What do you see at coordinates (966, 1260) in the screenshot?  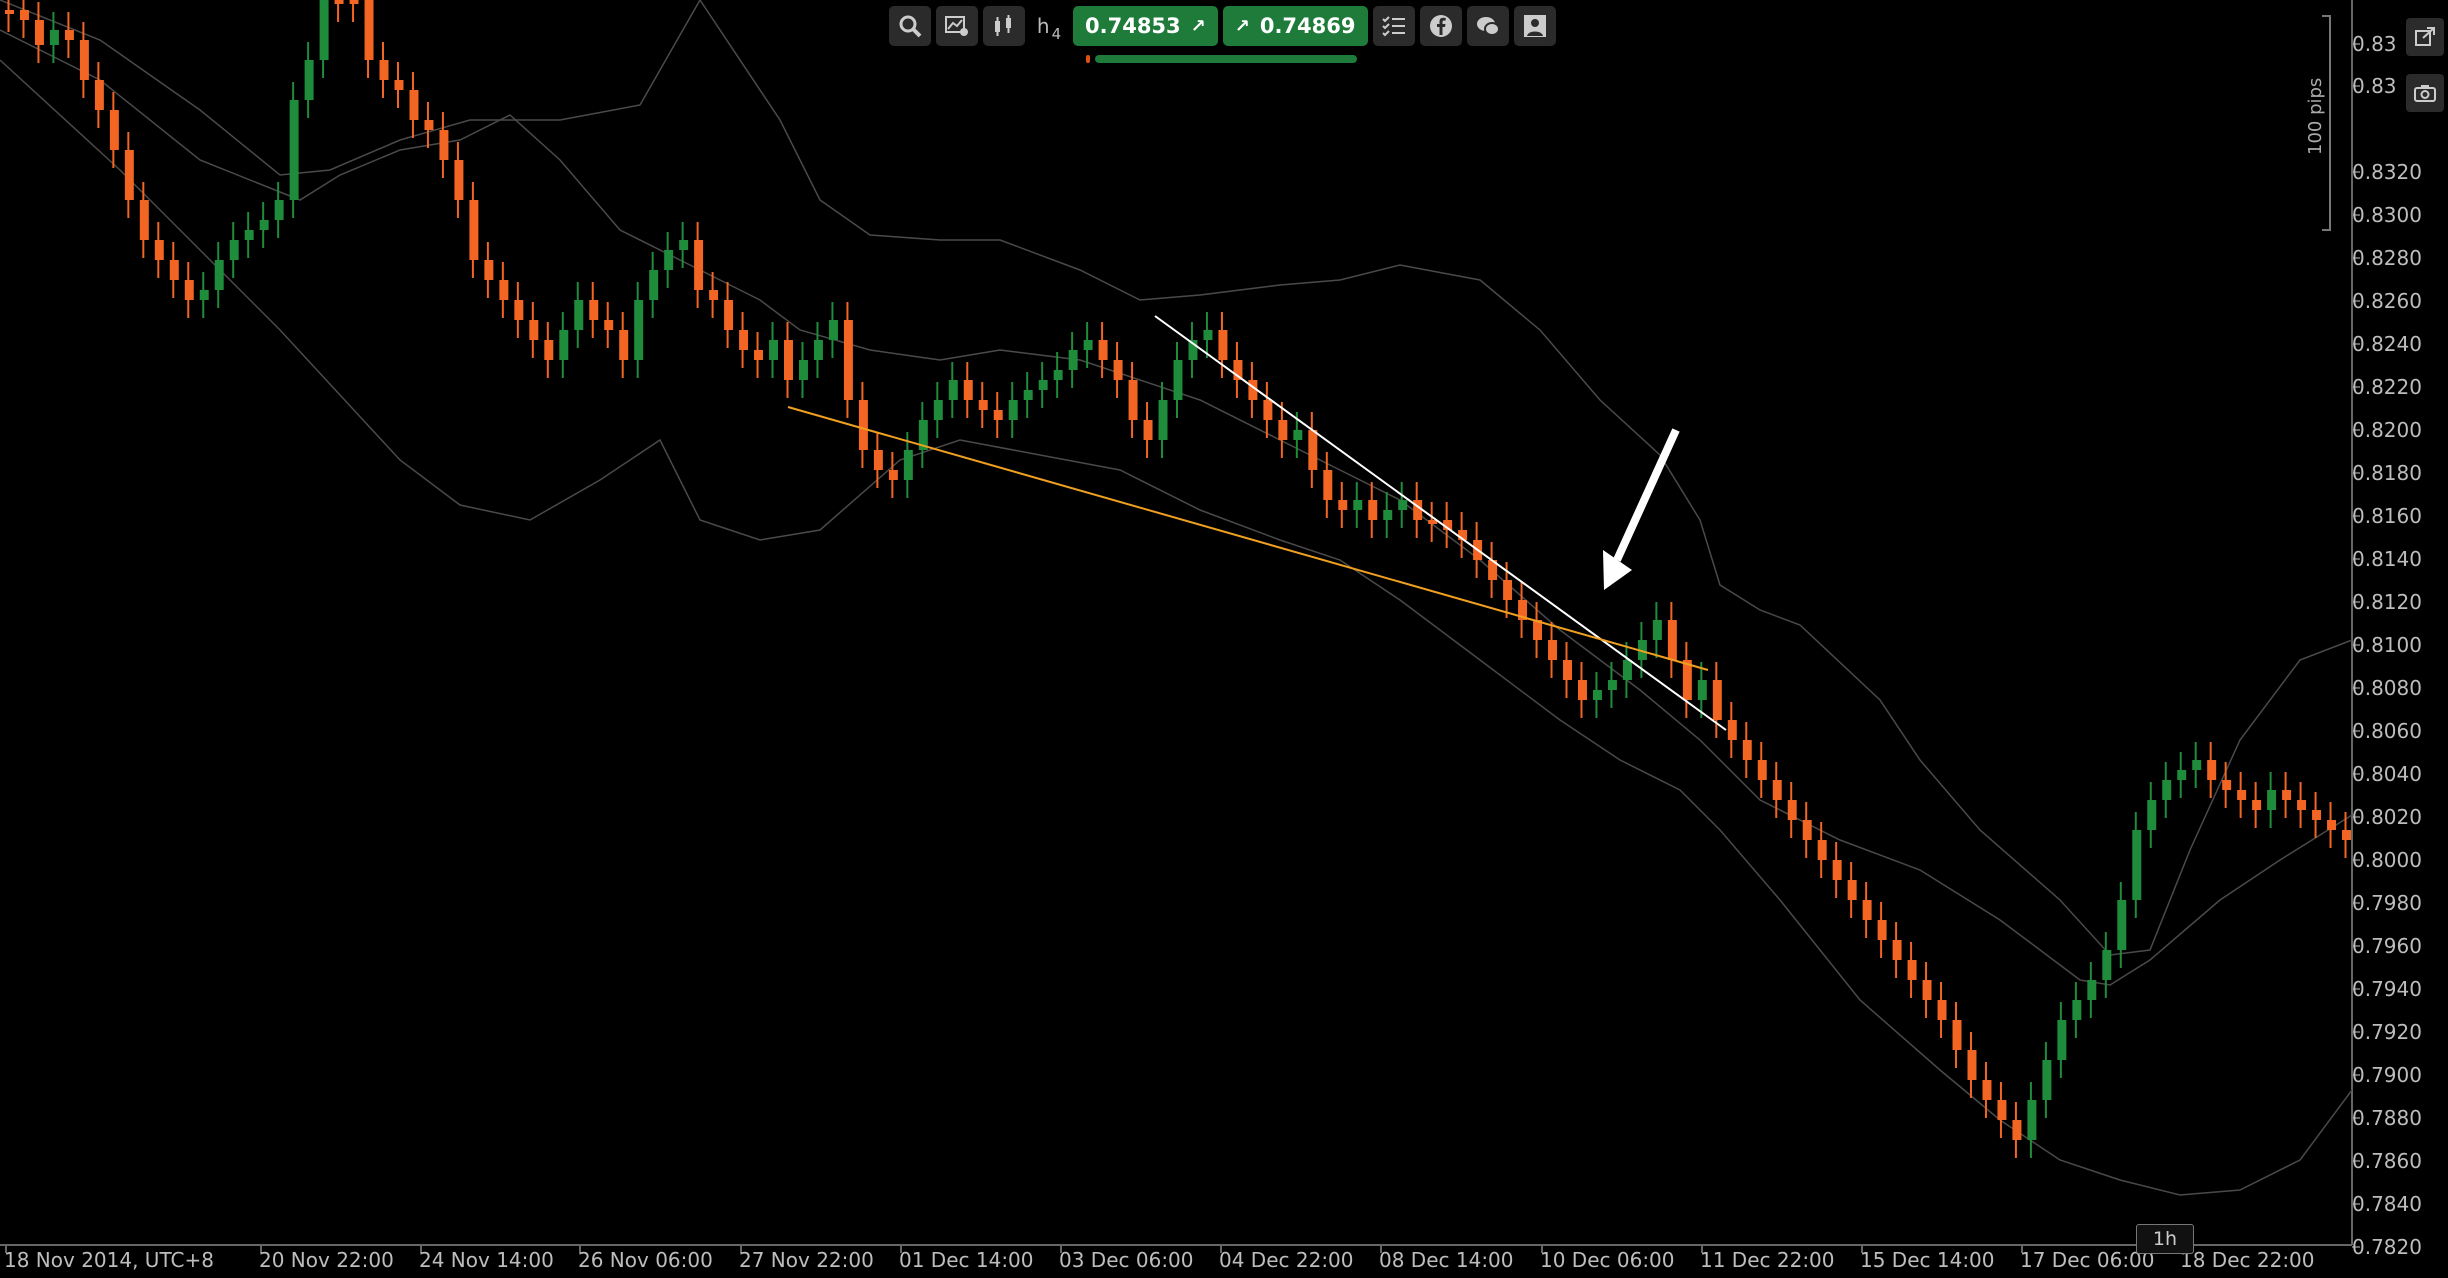 I see `time-tick-label: 01 Dec 14:00` at bounding box center [966, 1260].